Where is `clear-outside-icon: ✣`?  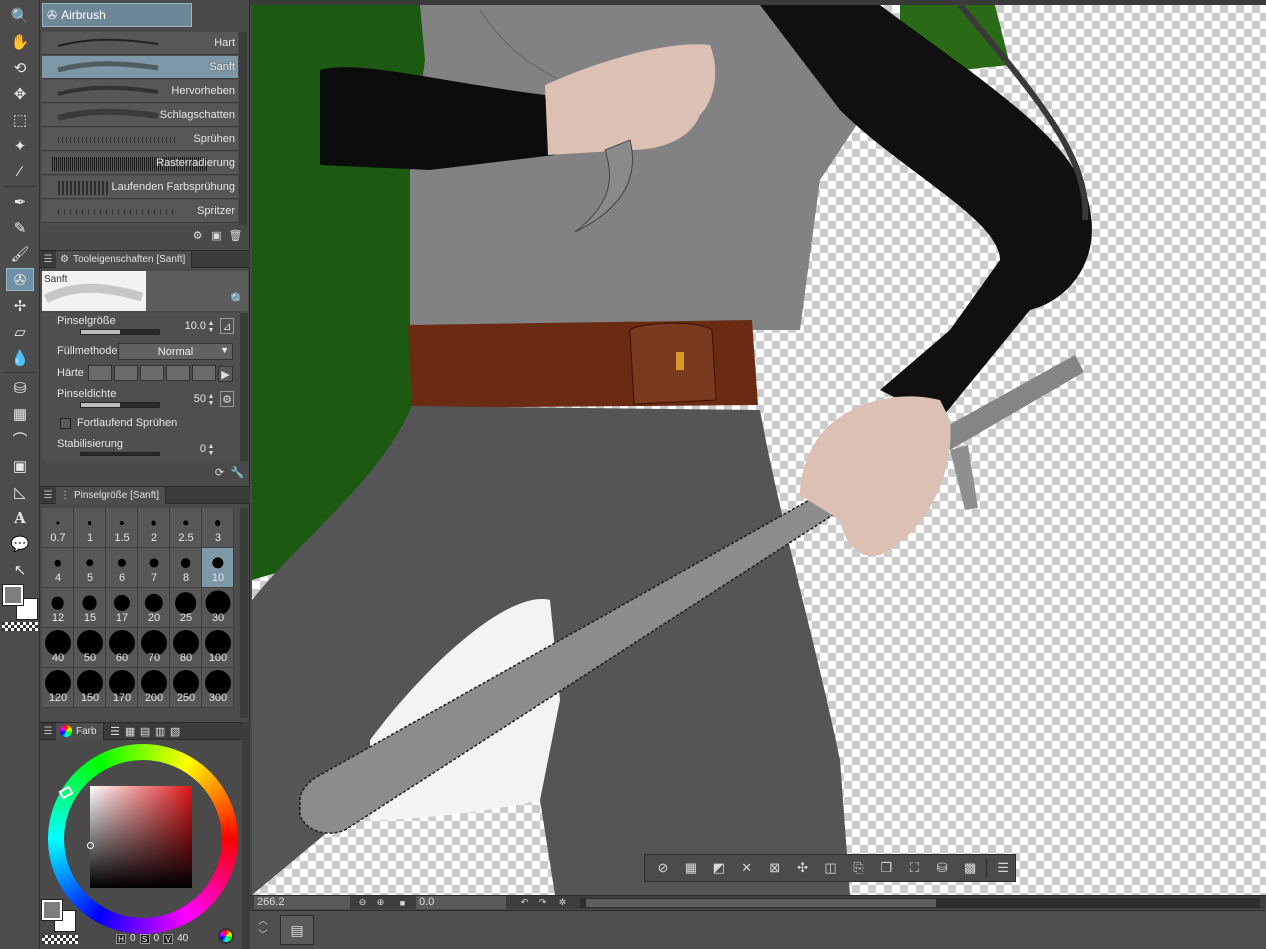
clear-outside-icon: ✣ is located at coordinates (803, 868).